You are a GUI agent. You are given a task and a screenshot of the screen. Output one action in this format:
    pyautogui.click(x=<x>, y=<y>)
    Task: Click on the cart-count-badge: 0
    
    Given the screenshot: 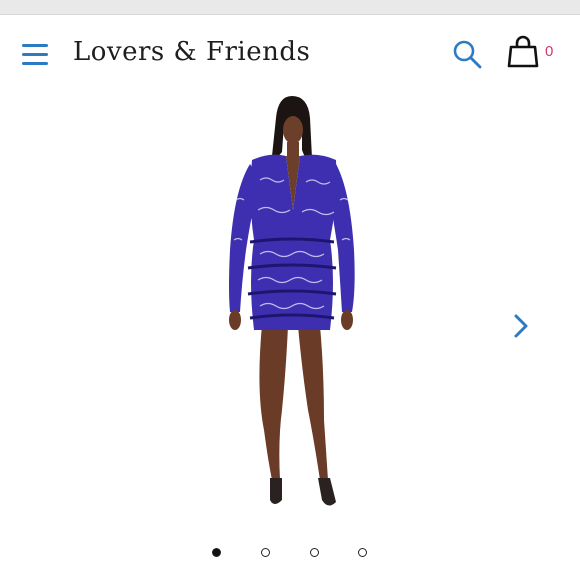 What is the action you would take?
    pyautogui.click(x=549, y=51)
    